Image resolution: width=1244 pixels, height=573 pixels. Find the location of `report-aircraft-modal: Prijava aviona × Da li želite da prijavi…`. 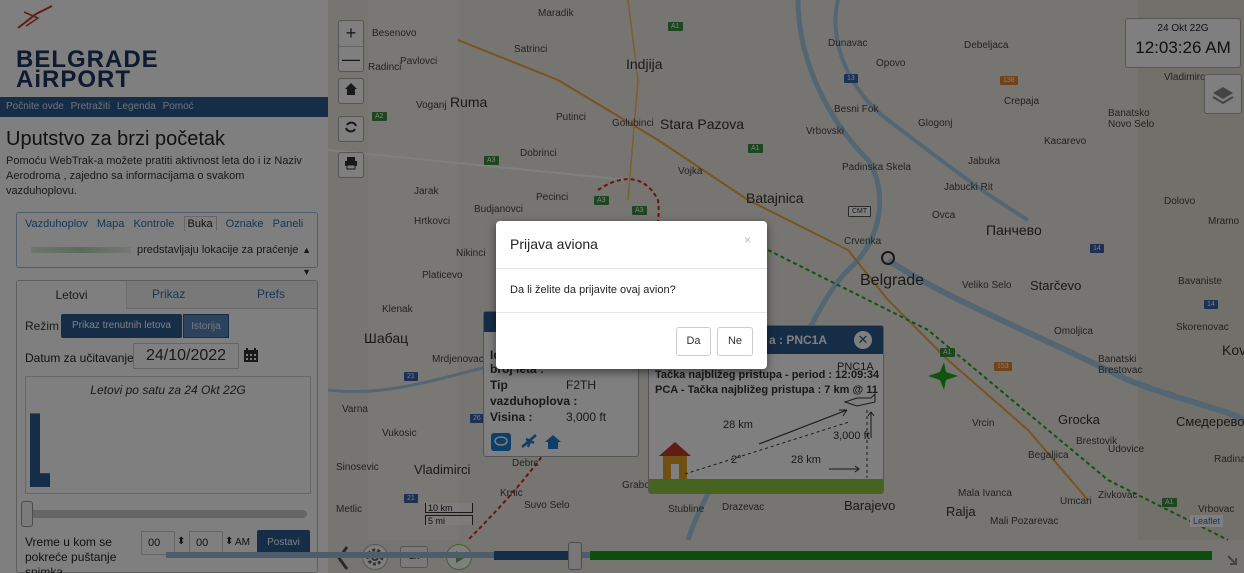

report-aircraft-modal: Prijava aviona × Da li želite da prijavi… is located at coordinates (631, 295).